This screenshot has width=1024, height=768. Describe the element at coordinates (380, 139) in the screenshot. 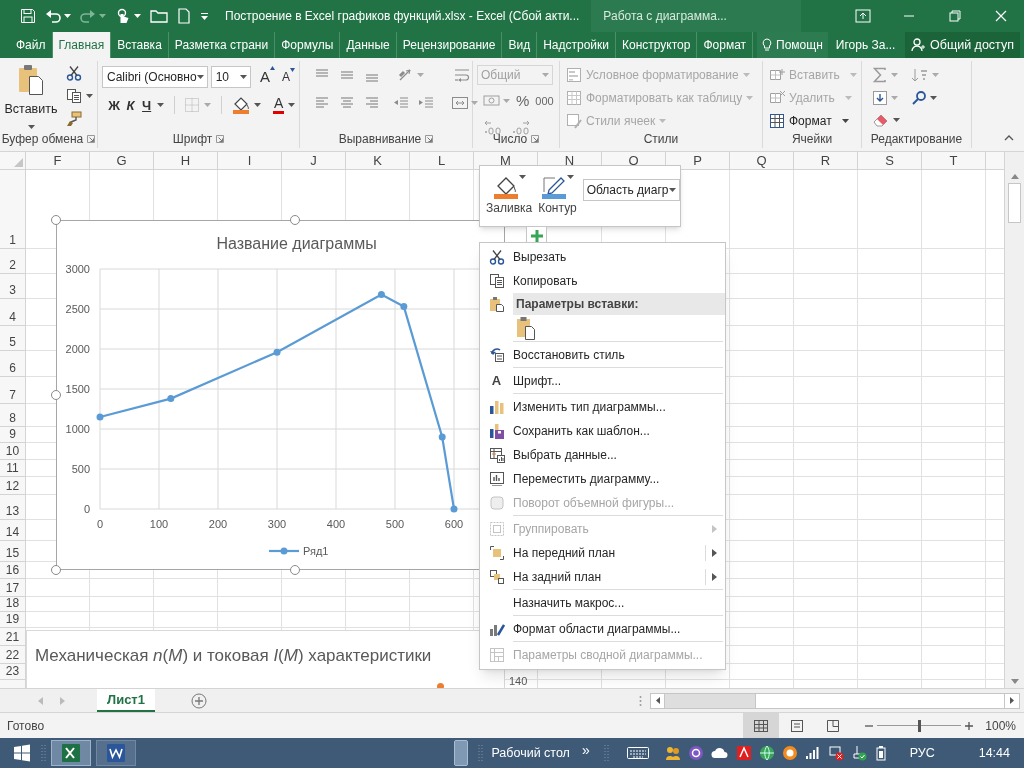

I see `group-label: Выравнивание` at that location.